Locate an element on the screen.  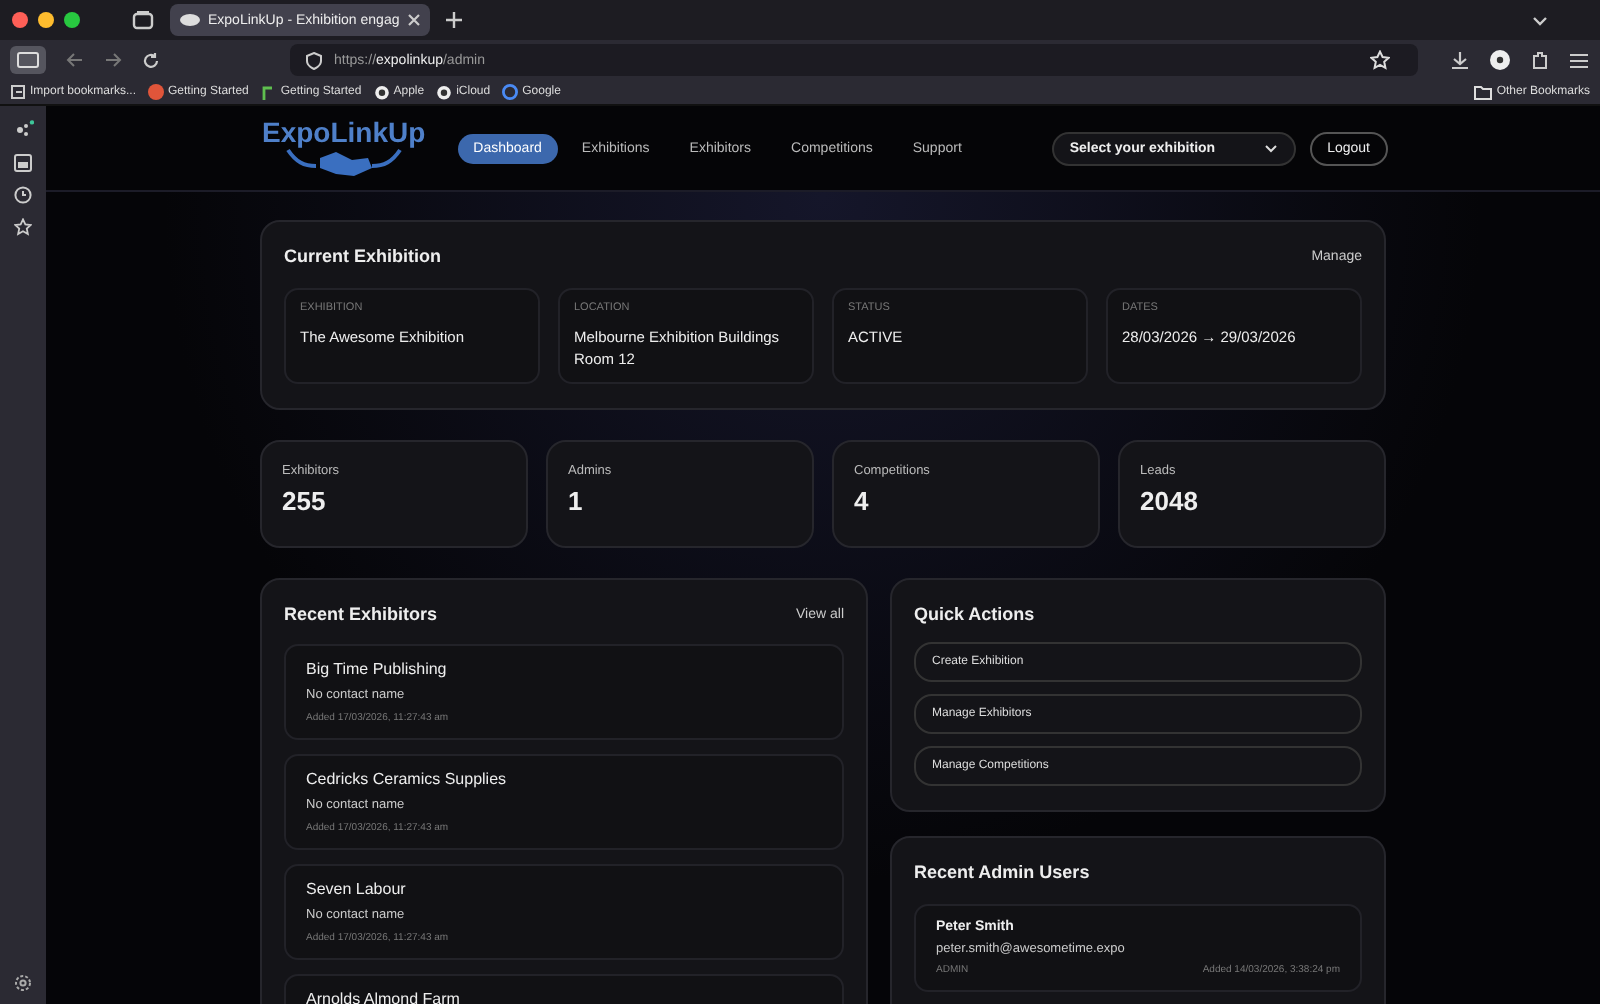
card-title: Recent Admin Users is located at coordinates (1002, 872).